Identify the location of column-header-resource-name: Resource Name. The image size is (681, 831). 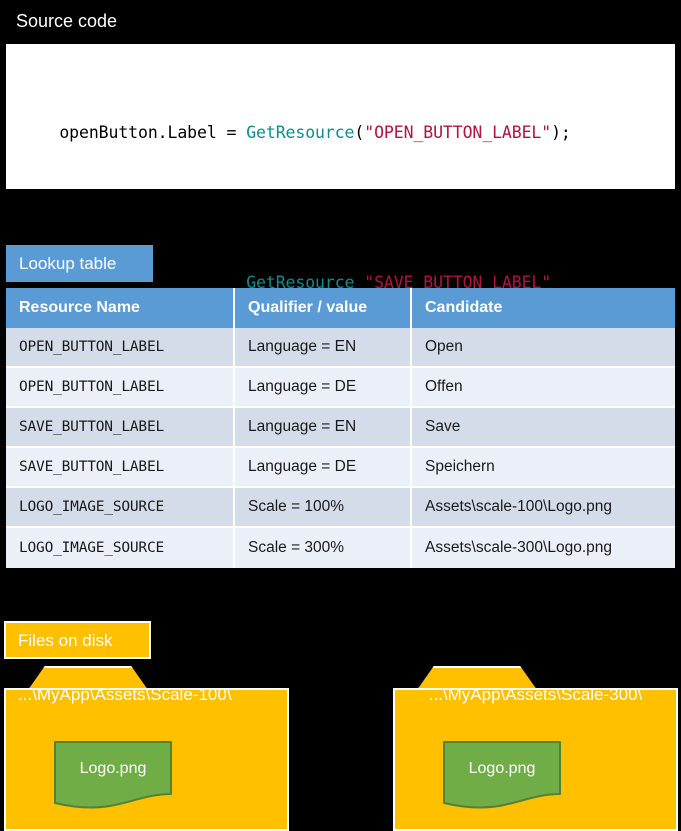
(120, 308).